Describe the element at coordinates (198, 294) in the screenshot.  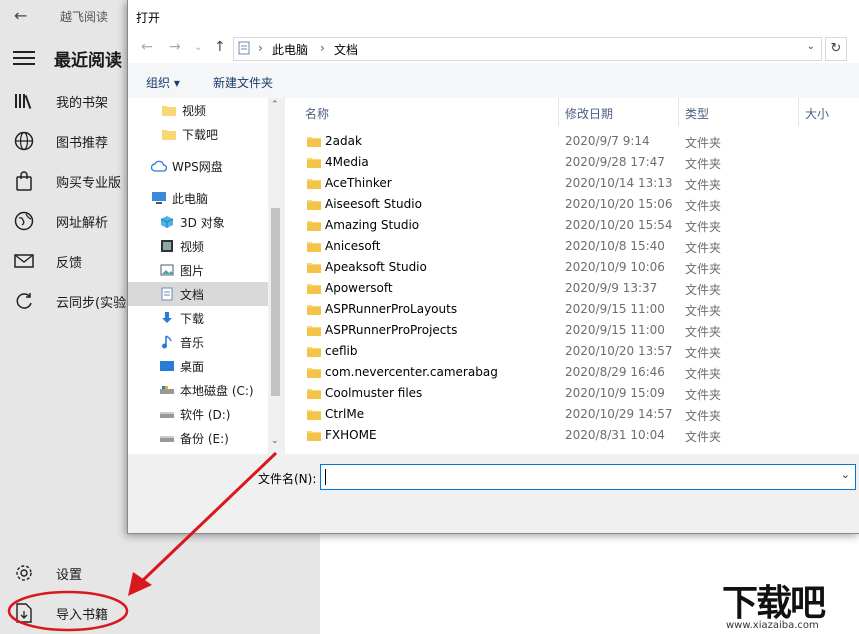
I see `nav-item-documents: 文档` at that location.